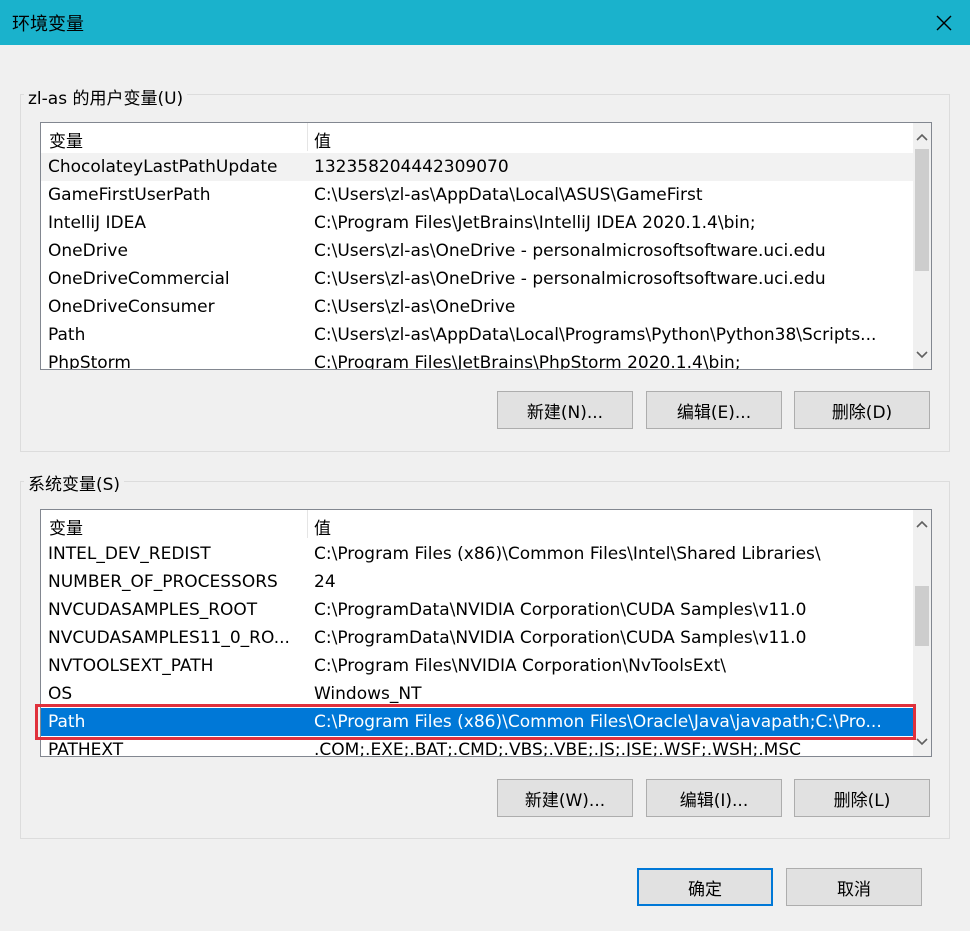  What do you see at coordinates (477, 524) in the screenshot?
I see `system-list-header: 变量 值` at bounding box center [477, 524].